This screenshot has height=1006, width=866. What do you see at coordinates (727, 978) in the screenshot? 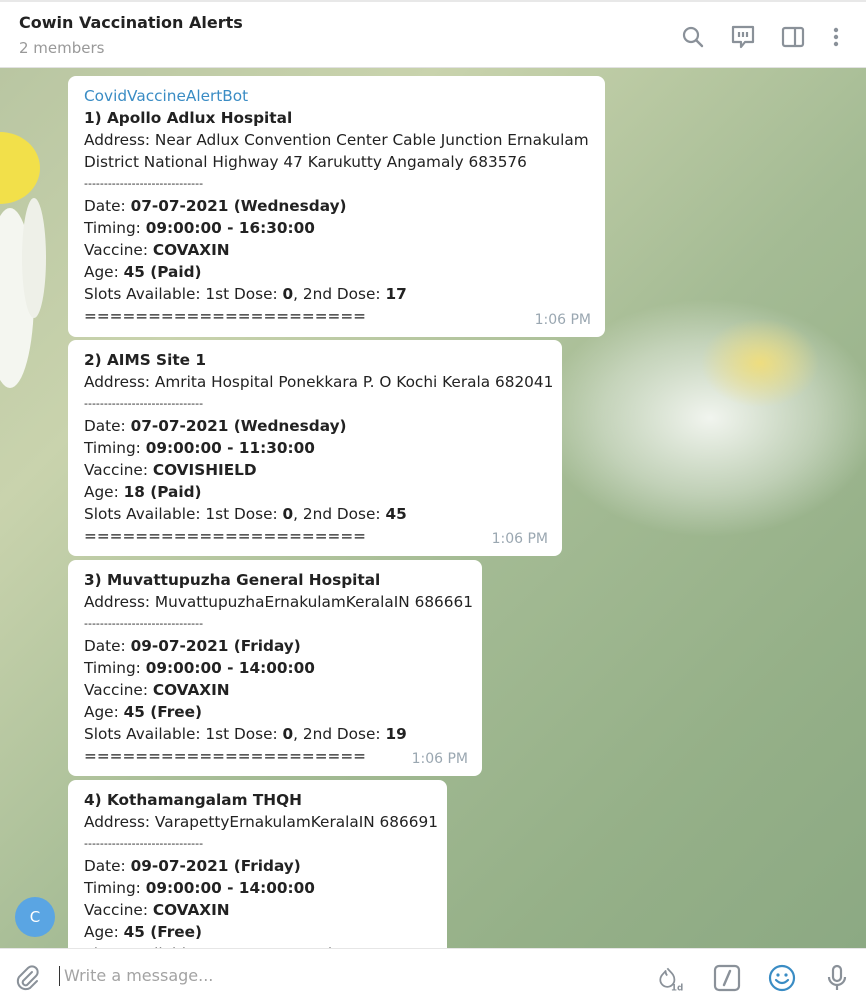
I see `command-icon` at bounding box center [727, 978].